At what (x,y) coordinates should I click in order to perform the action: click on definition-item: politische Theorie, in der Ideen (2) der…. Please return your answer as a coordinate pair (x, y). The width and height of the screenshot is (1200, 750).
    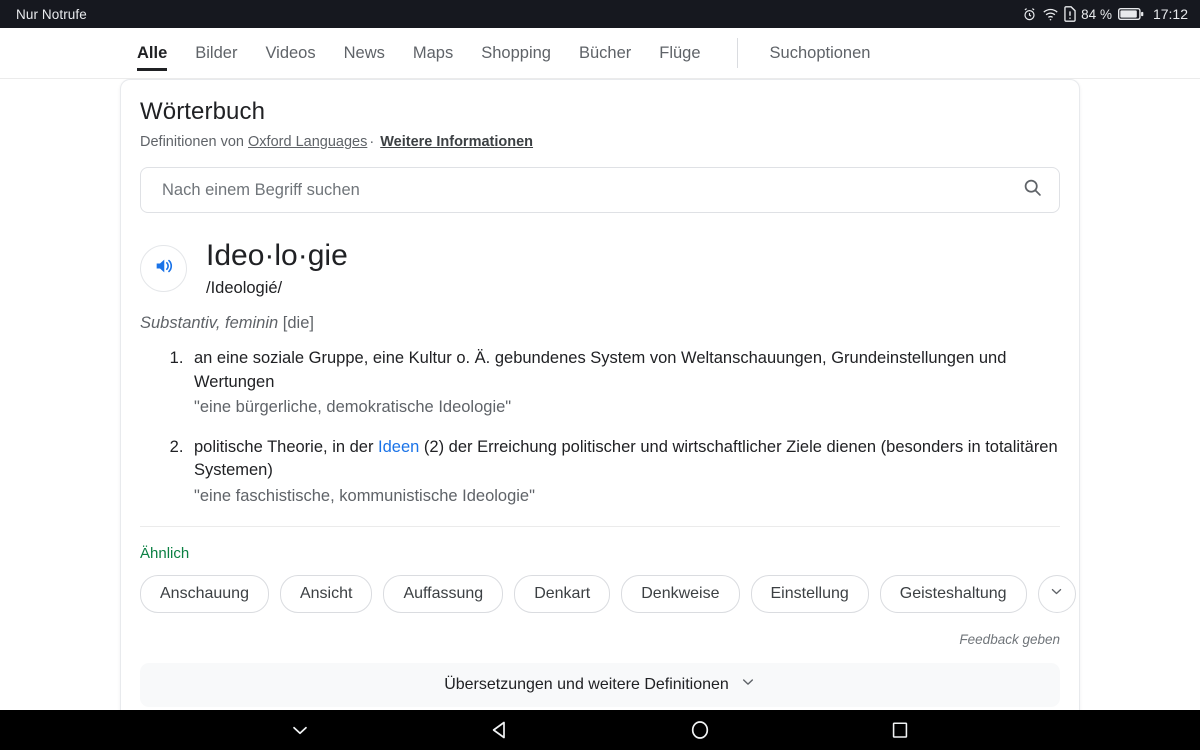
    Looking at the image, I should click on (624, 472).